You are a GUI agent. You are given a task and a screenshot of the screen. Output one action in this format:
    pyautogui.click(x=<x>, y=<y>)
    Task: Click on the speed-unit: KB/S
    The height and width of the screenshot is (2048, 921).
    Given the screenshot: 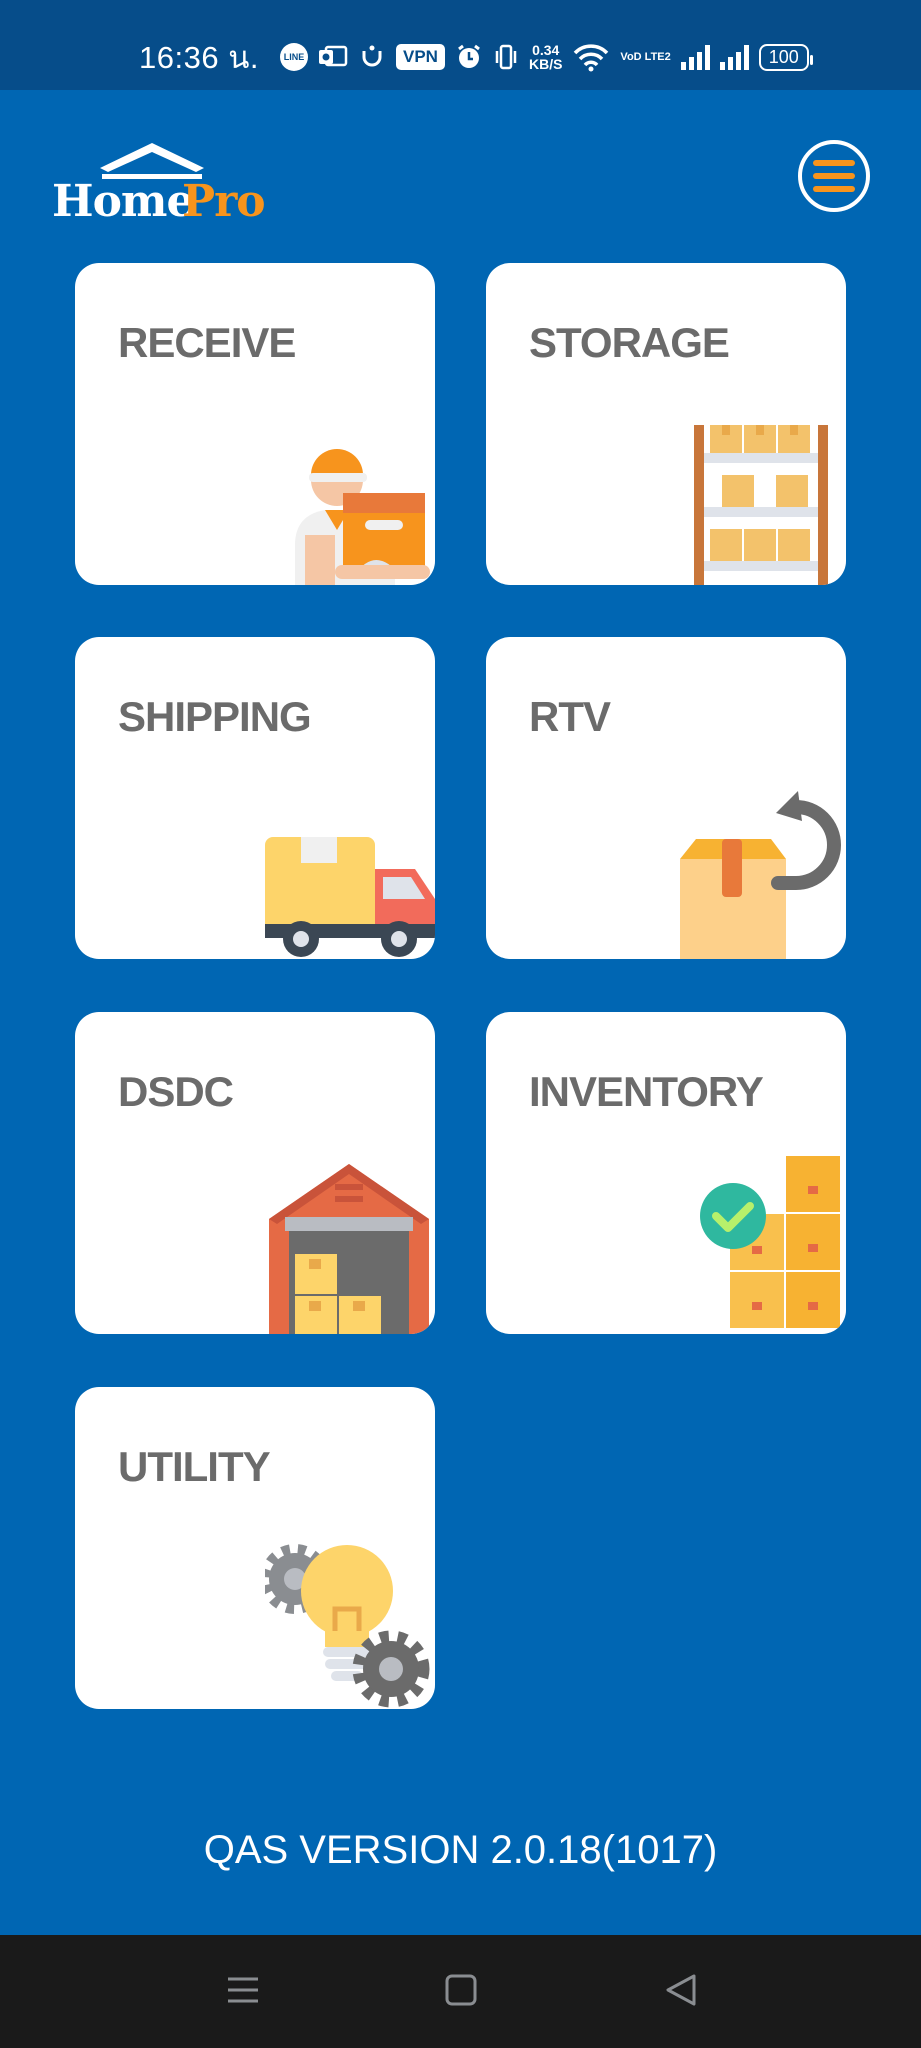 What is the action you would take?
    pyautogui.click(x=545, y=64)
    